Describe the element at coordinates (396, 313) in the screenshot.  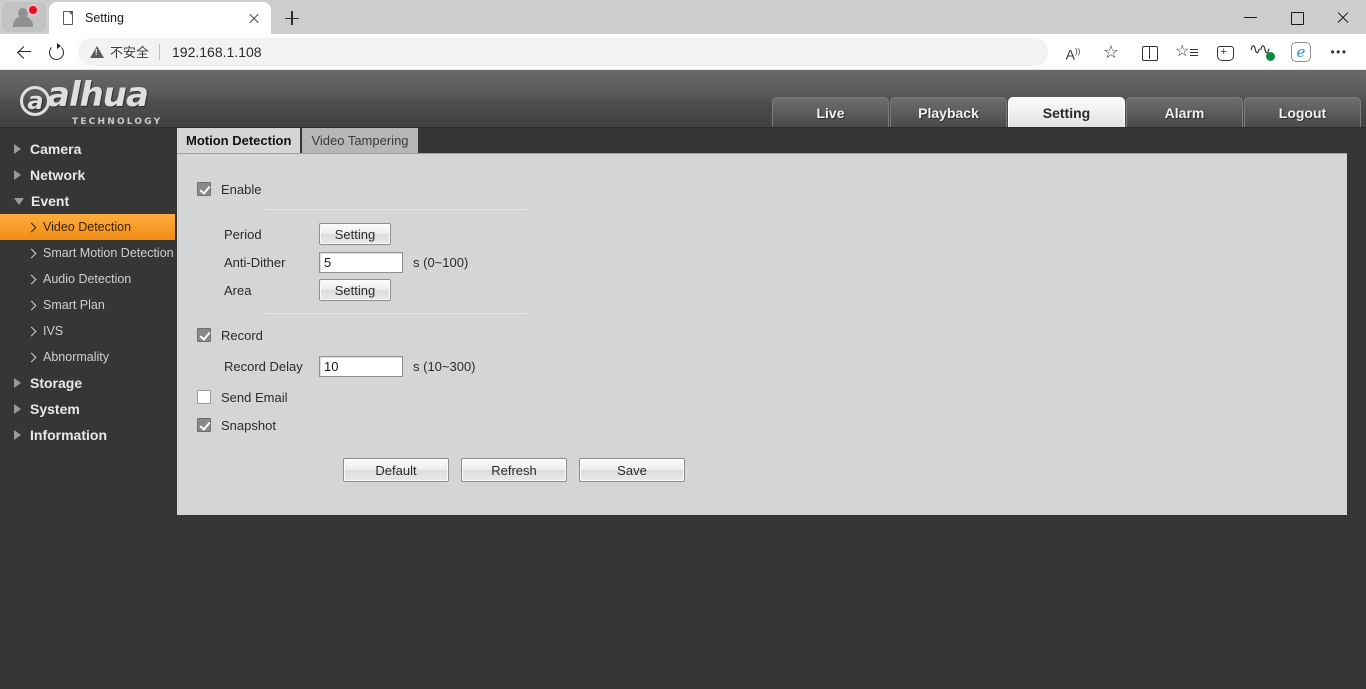
I see `section-divider-bottom` at that location.